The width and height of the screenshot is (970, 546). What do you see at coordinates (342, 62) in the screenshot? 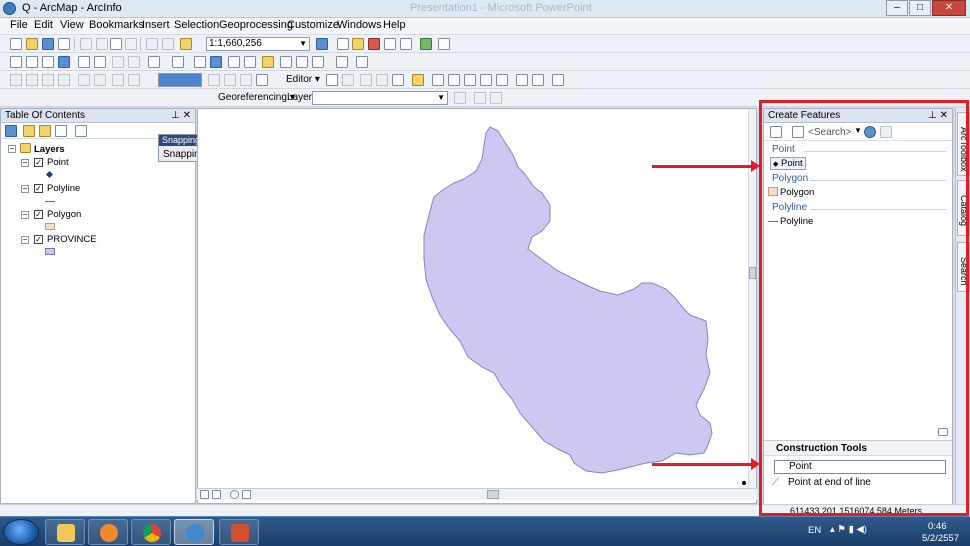
I see `time-slider-icon` at bounding box center [342, 62].